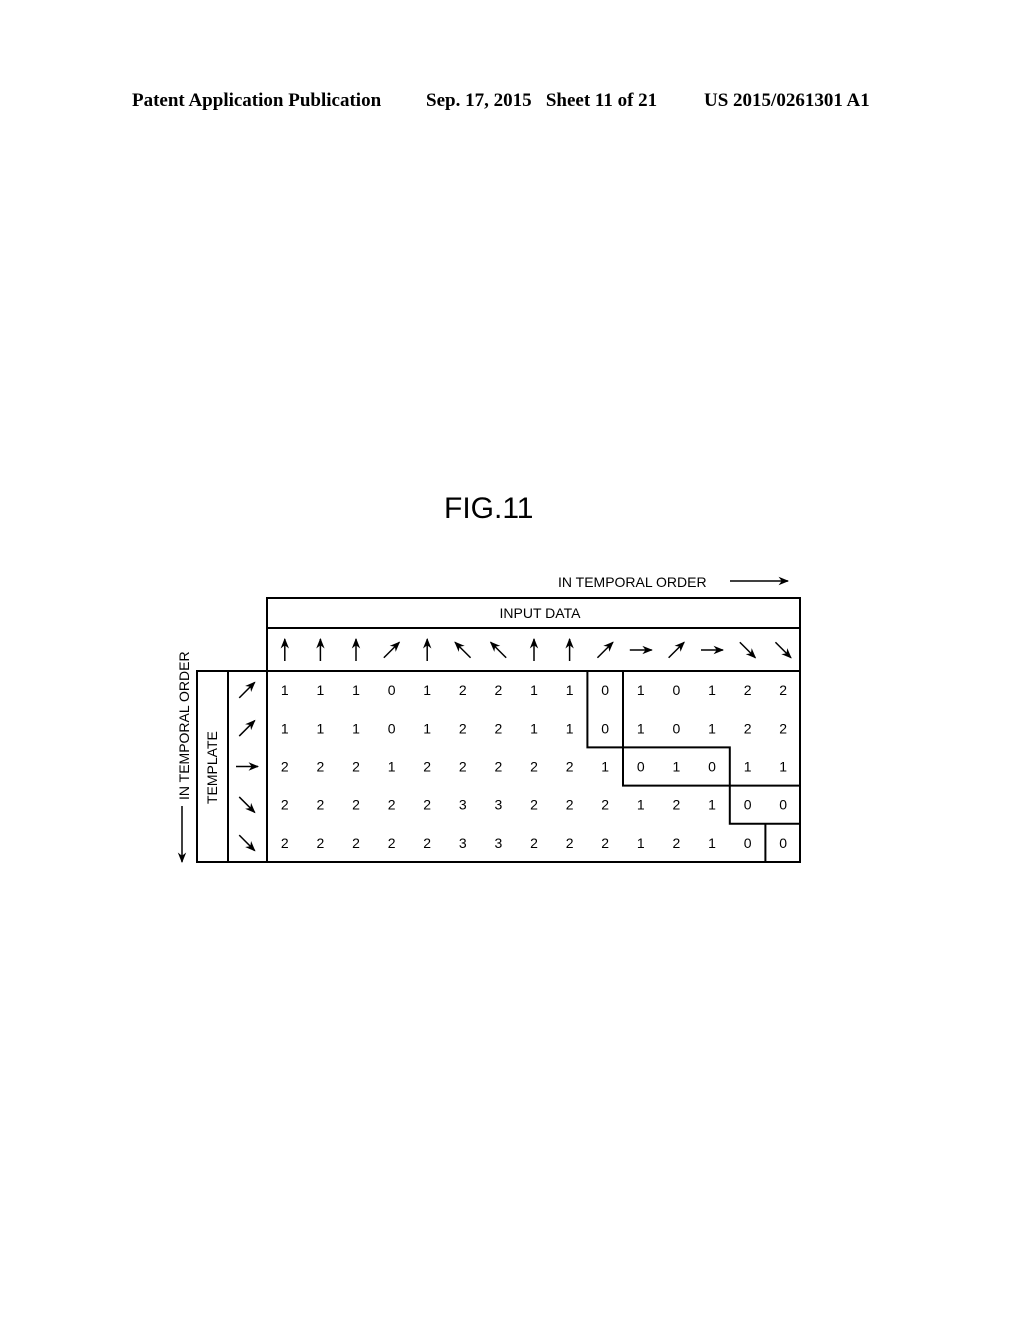  Describe the element at coordinates (212, 767) in the screenshot. I see `template-header: TEMPLATE` at that location.